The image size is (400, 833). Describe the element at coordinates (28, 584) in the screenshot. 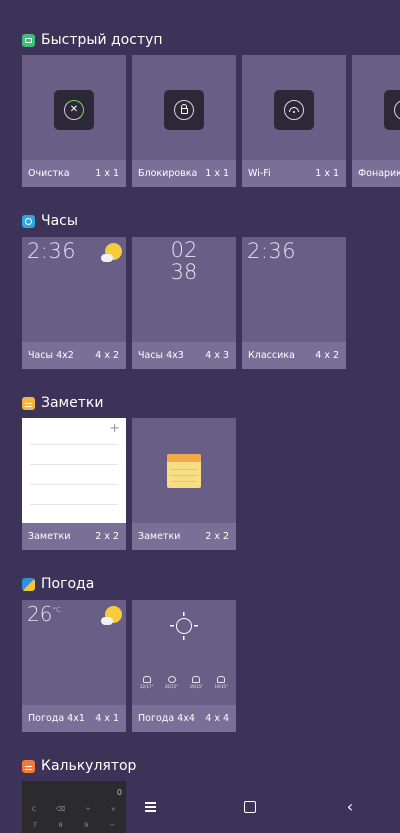

I see `weather-app-icon` at that location.